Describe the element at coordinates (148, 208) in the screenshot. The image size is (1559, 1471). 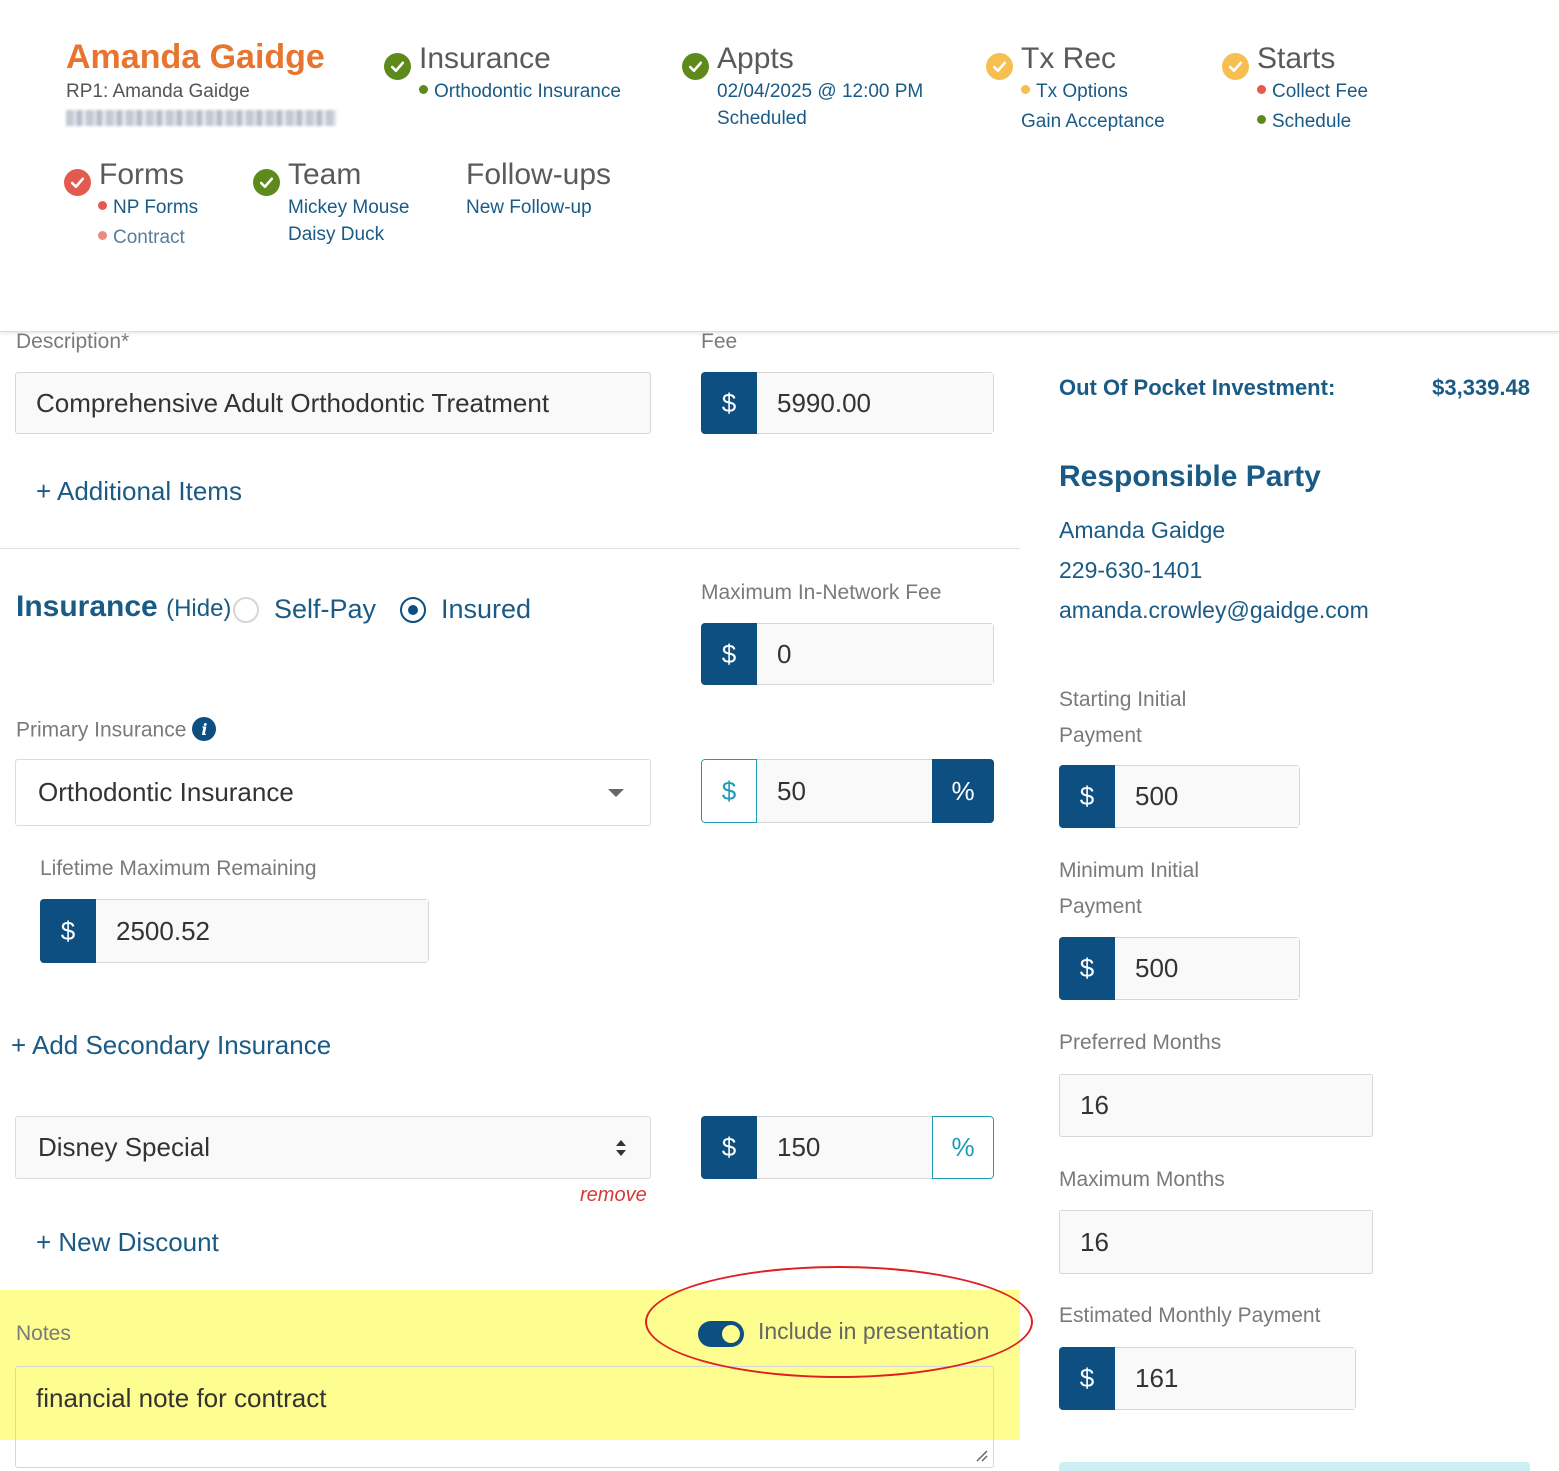
I see `stage-item: NP Forms` at that location.